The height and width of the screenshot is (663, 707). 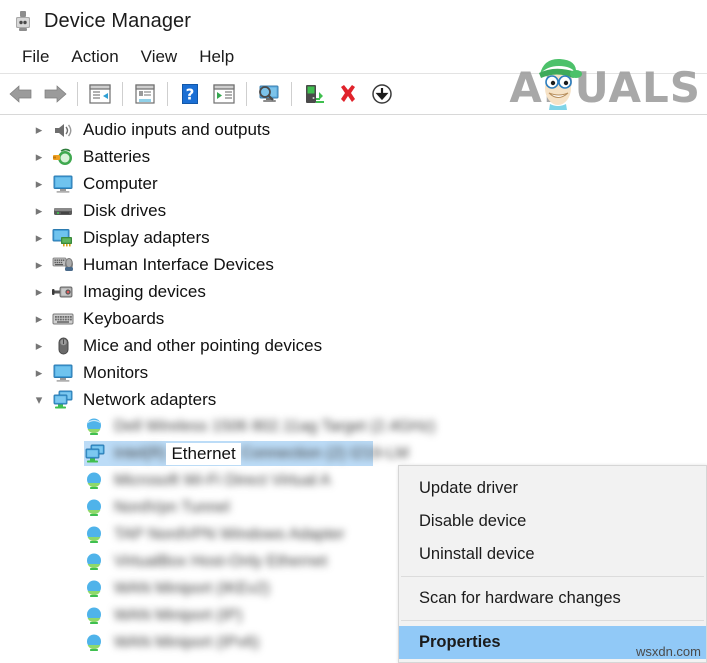 I want to click on help-icon: ?, so click(x=190, y=94).